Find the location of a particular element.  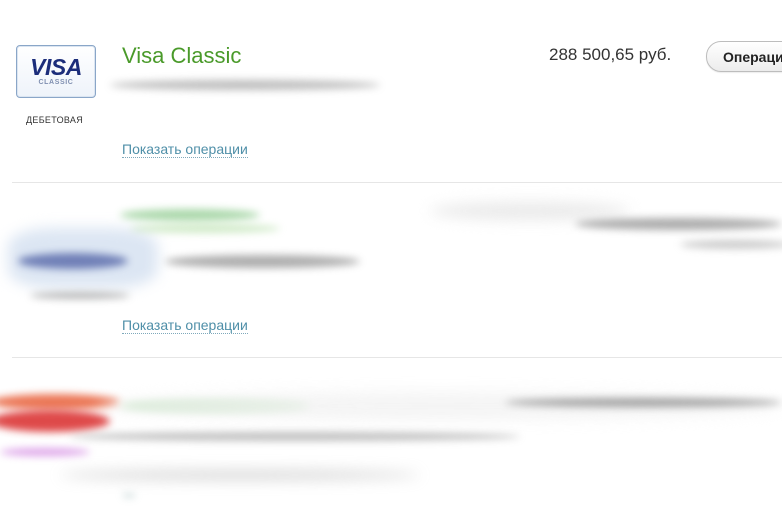

visa-logo-sub: CLASSIC is located at coordinates (56, 82).